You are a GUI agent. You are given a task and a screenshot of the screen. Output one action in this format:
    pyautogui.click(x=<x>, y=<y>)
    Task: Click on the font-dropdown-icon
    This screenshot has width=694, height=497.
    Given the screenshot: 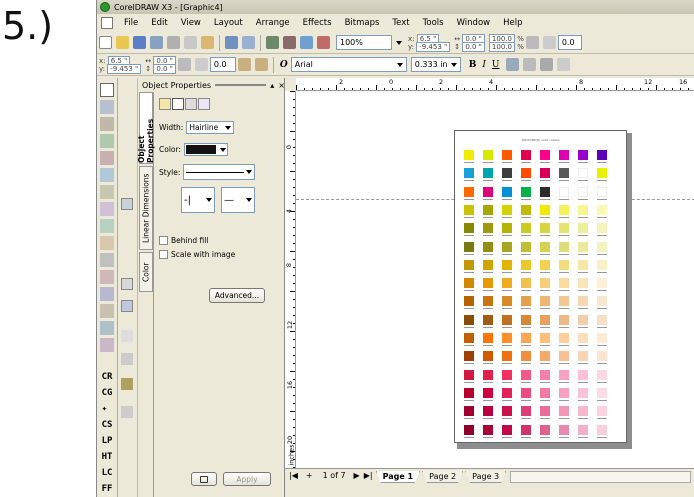 What is the action you would take?
    pyautogui.click(x=399, y=64)
    